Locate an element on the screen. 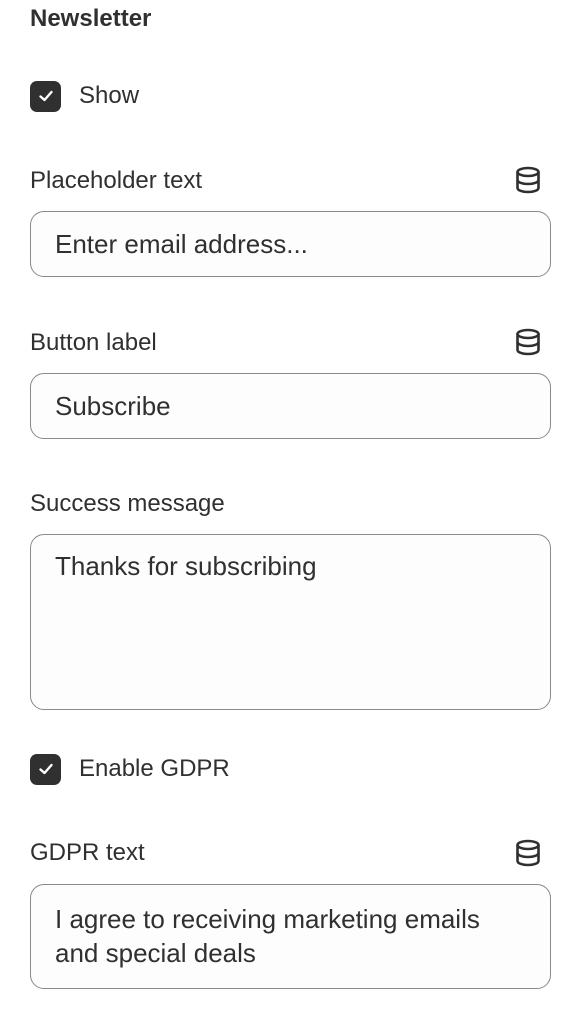 The image size is (575, 1024). enable-gdpr-checkbox: Enable GDPR is located at coordinates (130, 769).